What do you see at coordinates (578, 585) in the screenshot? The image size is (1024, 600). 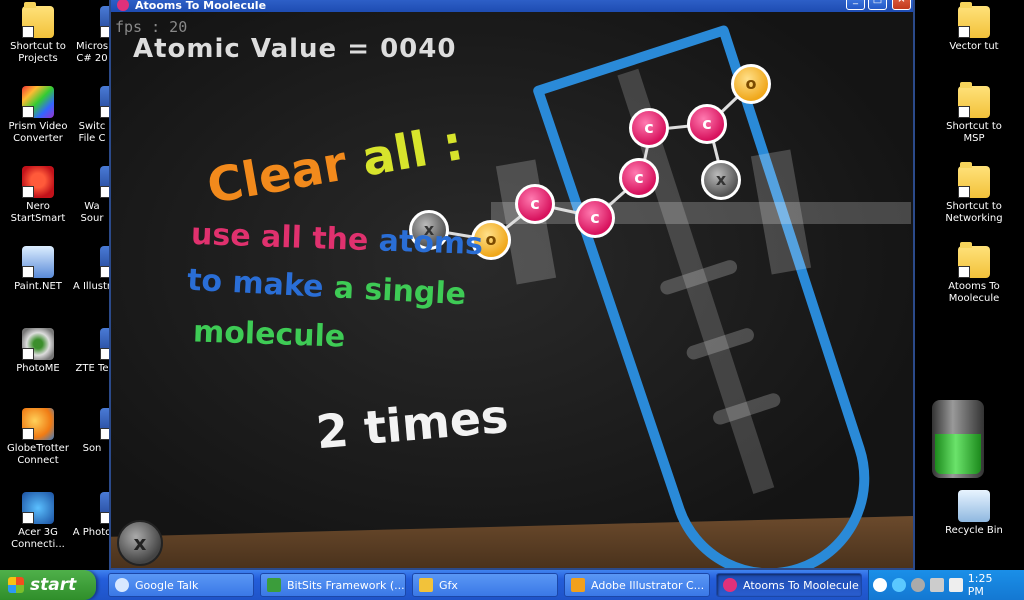 I see `illustrator-icon` at bounding box center [578, 585].